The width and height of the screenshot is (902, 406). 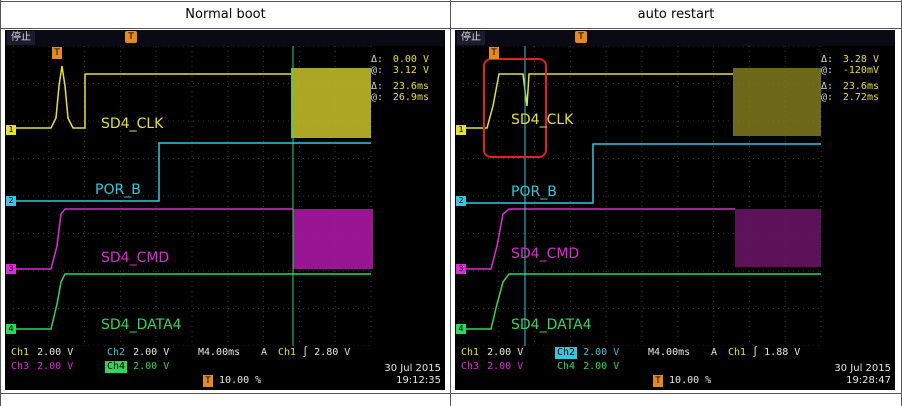 What do you see at coordinates (676, 14) in the screenshot?
I see `panel-title-auto-restart: auto restart` at bounding box center [676, 14].